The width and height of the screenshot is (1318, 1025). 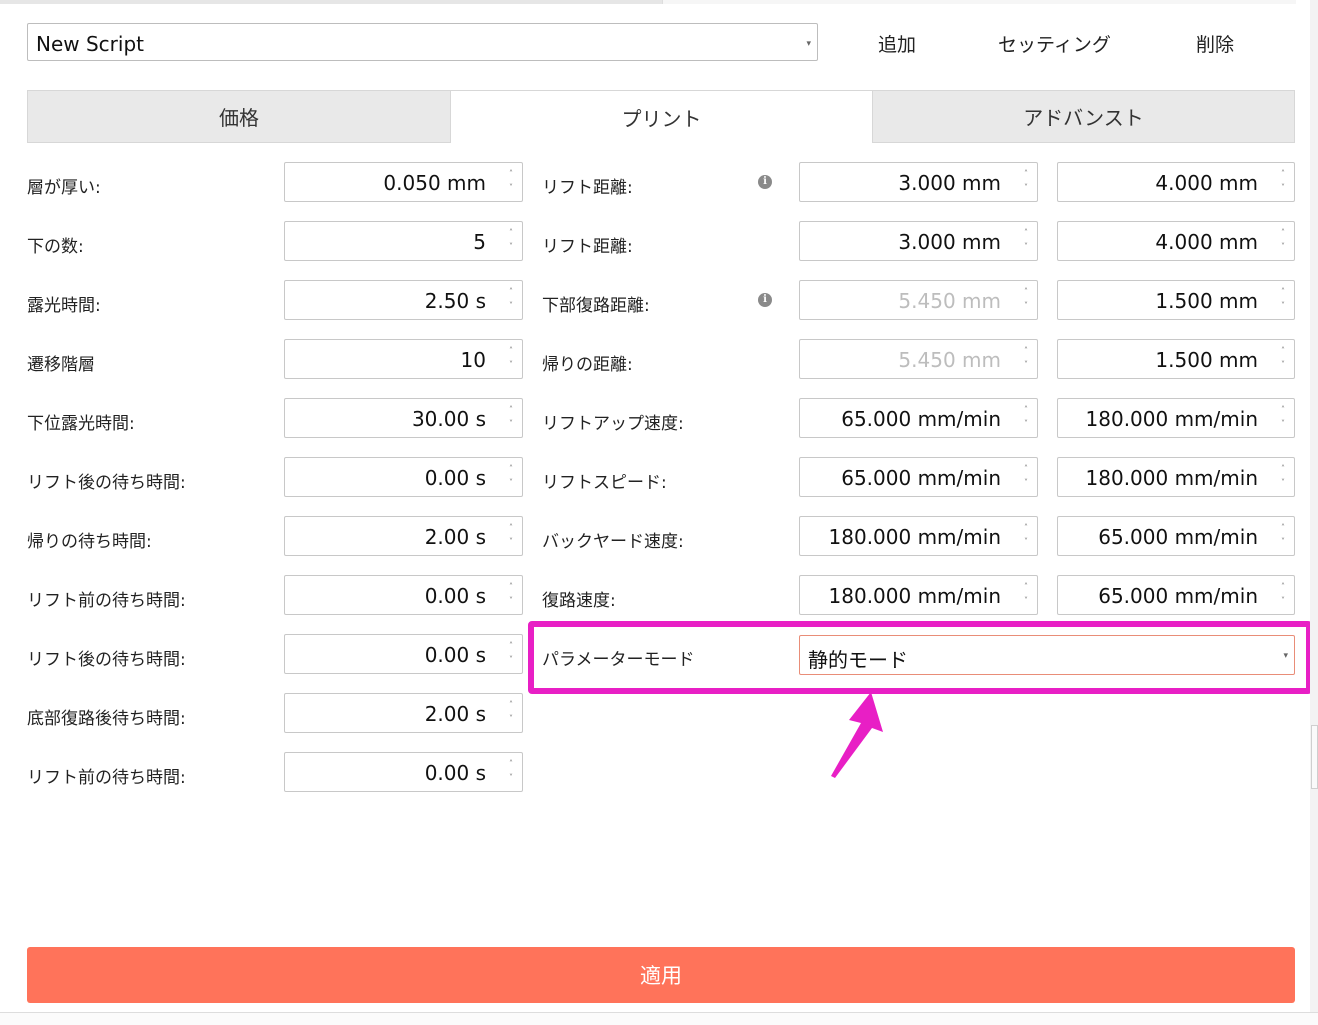 I want to click on highlight-box, so click(x=920, y=657).